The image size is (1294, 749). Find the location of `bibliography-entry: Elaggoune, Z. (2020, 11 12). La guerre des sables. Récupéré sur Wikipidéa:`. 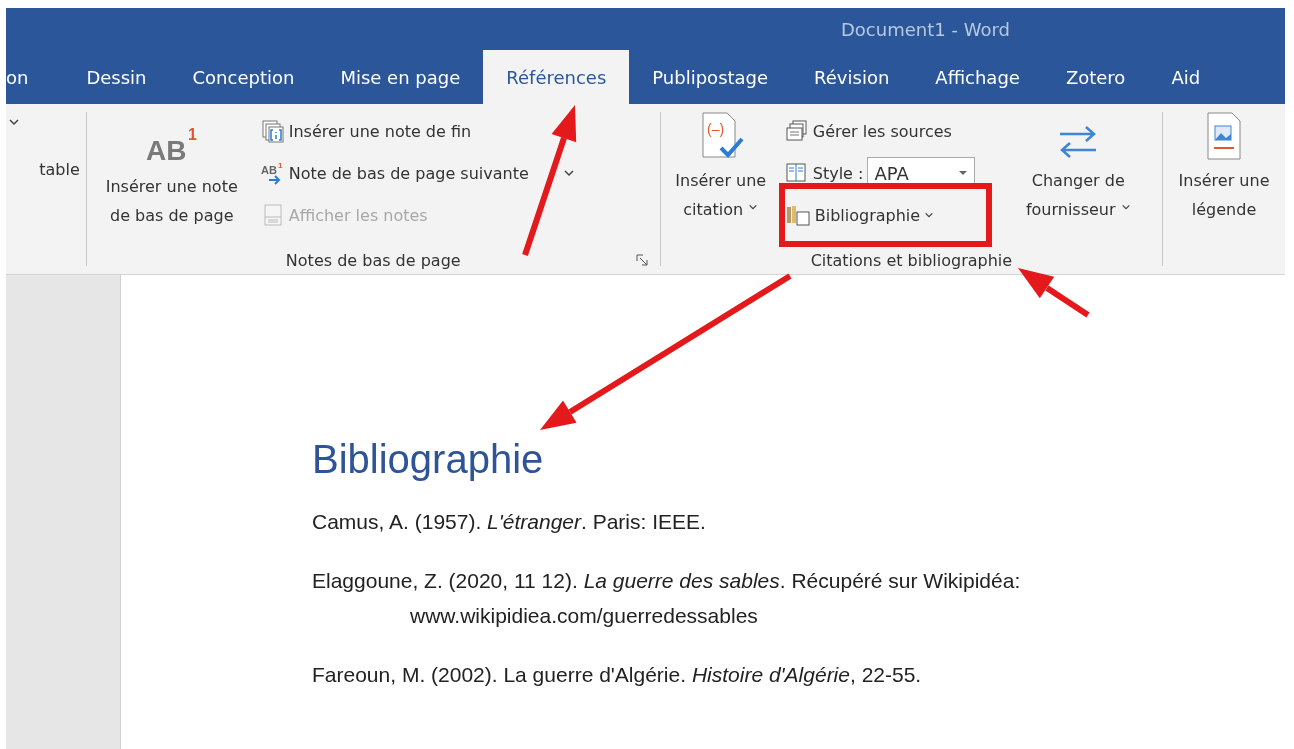

bibliography-entry: Elaggoune, Z. (2020, 11 12). La guerre des sables. Récupéré sur Wikipidéa: is located at coordinates (667, 581).